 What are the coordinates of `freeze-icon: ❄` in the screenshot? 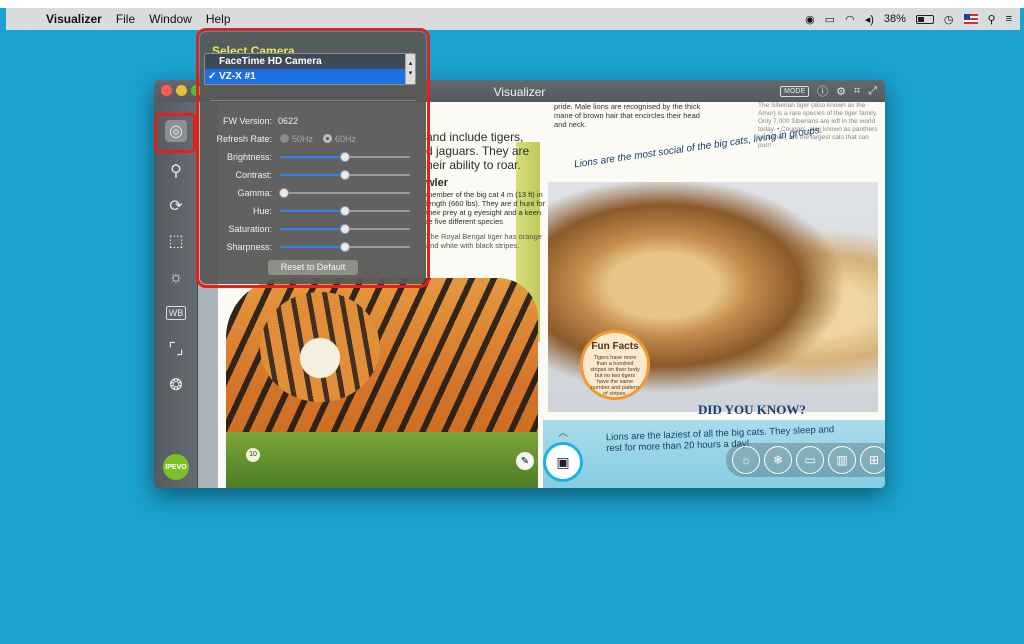 It's located at (778, 460).